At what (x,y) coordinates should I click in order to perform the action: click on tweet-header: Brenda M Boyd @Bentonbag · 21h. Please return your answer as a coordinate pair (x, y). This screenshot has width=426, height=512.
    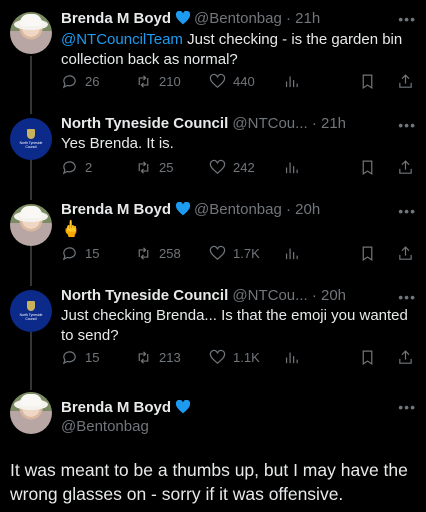
    Looking at the image, I should click on (190, 18).